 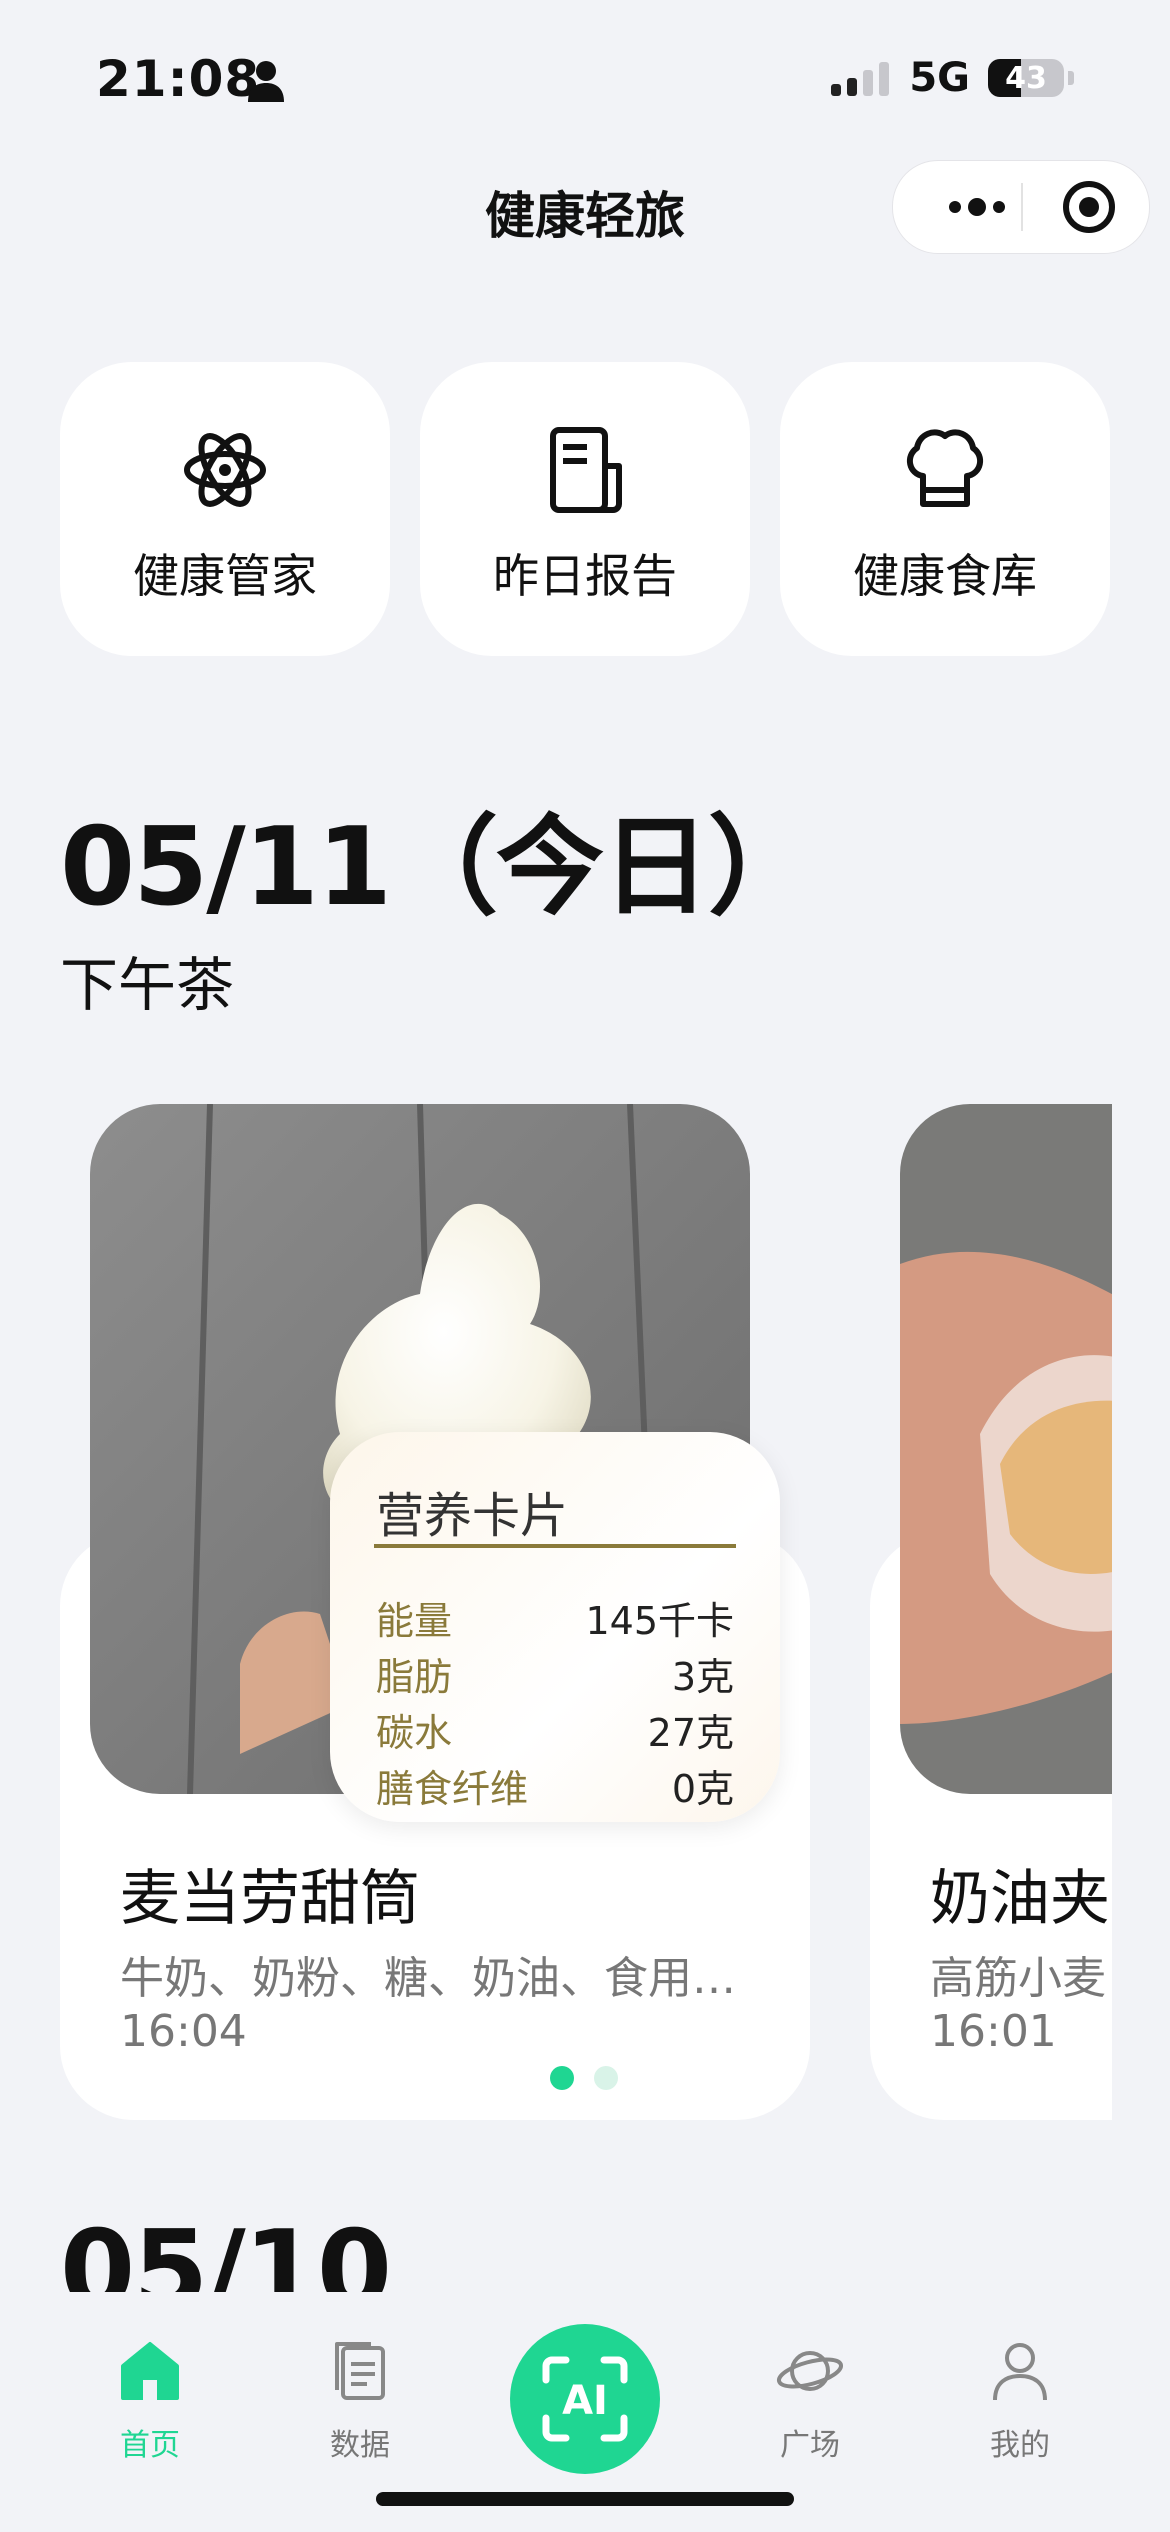 I want to click on carousel-indicator, so click(x=584, y=2078).